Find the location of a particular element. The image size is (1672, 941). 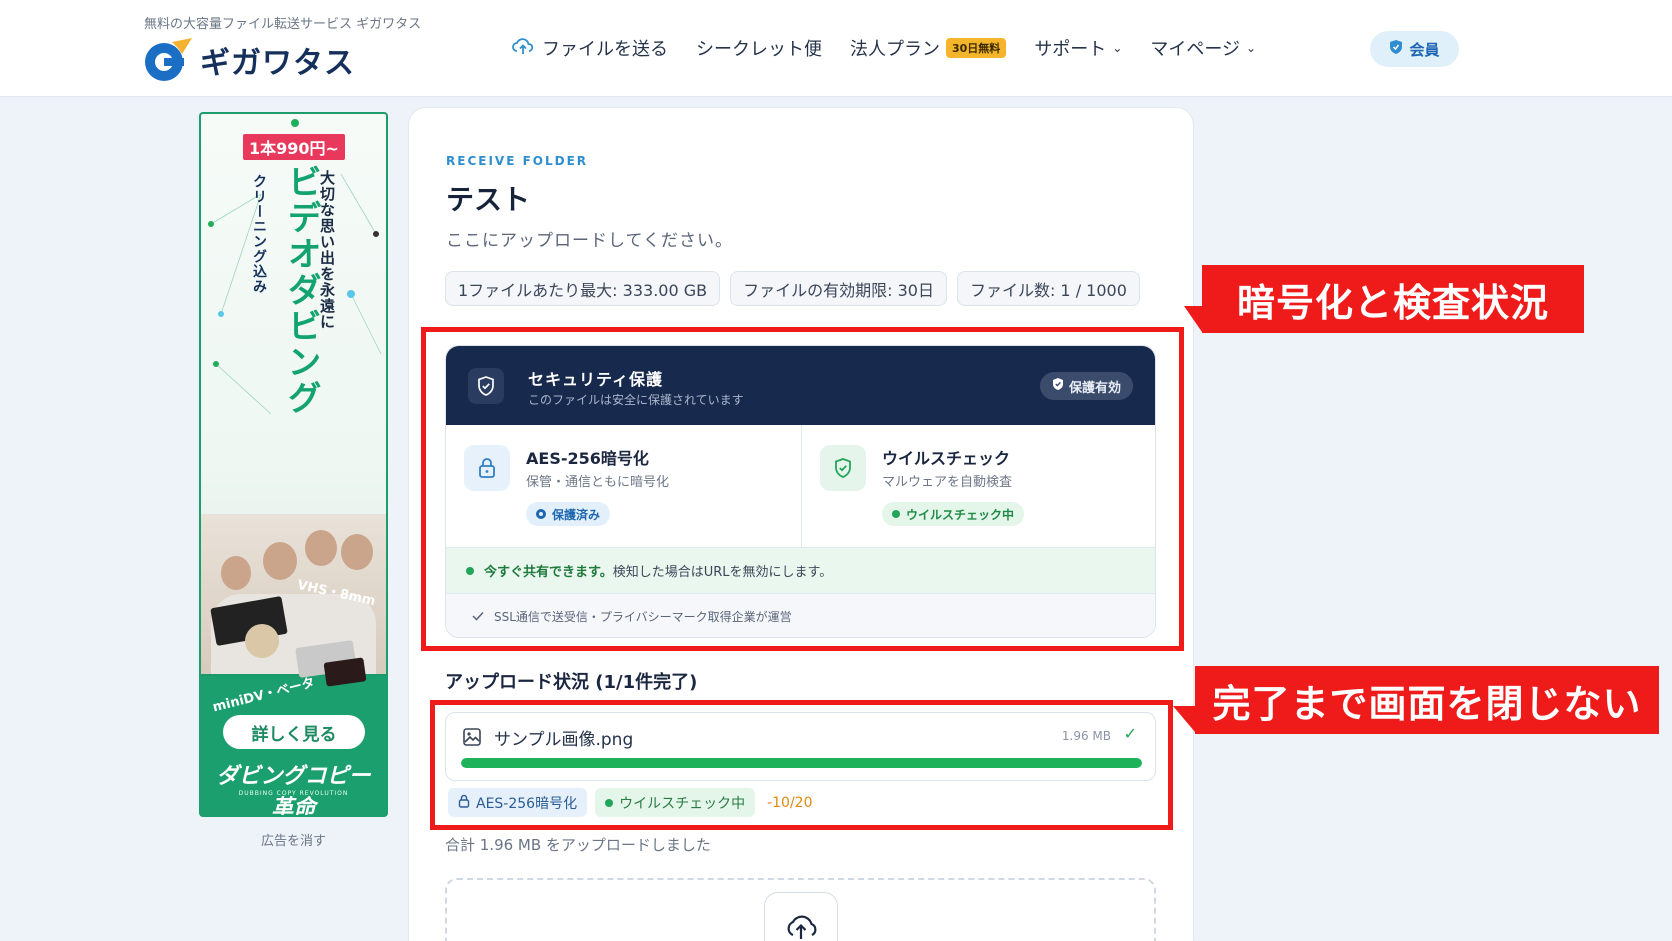

nav-business-plan-label: 法人プラン is located at coordinates (895, 49).